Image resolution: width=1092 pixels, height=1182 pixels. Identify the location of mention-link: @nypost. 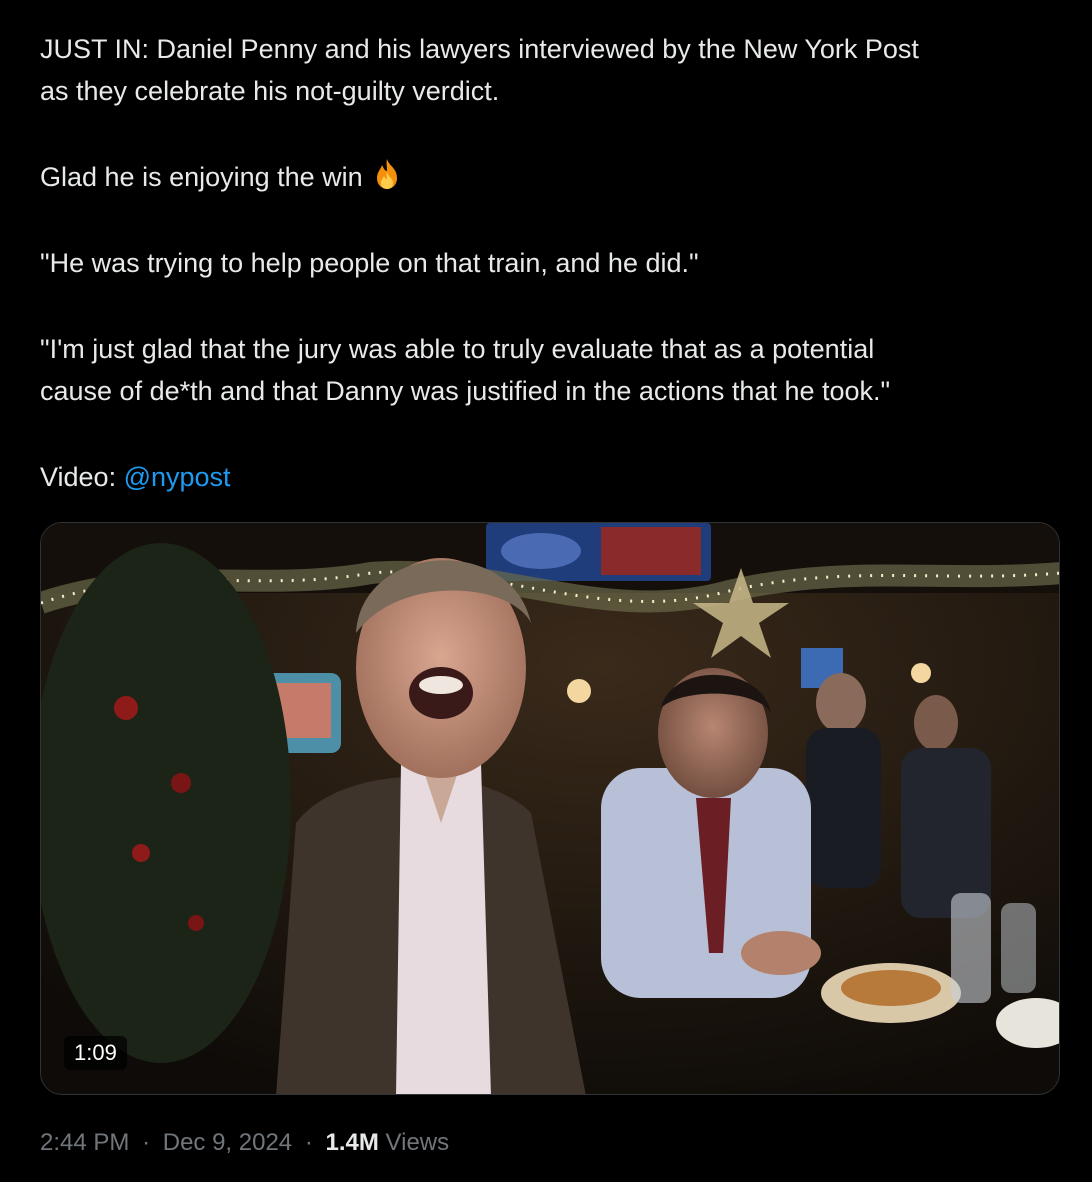
(177, 477).